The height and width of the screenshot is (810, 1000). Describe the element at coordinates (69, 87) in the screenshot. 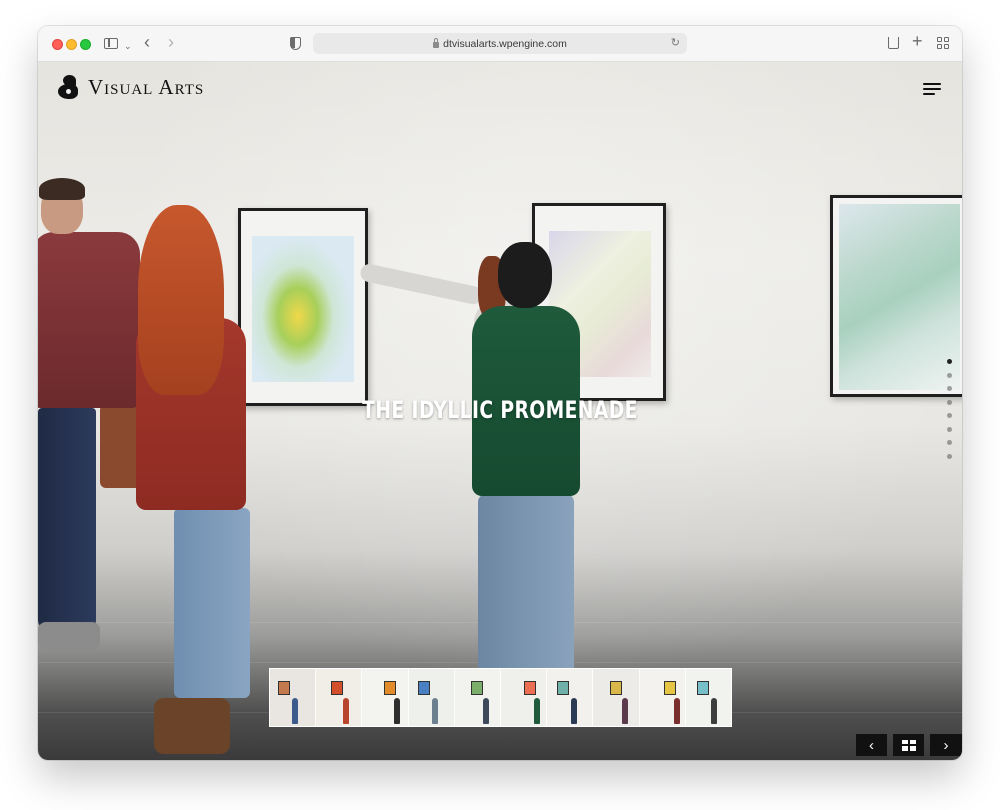

I see `logo-icon` at that location.